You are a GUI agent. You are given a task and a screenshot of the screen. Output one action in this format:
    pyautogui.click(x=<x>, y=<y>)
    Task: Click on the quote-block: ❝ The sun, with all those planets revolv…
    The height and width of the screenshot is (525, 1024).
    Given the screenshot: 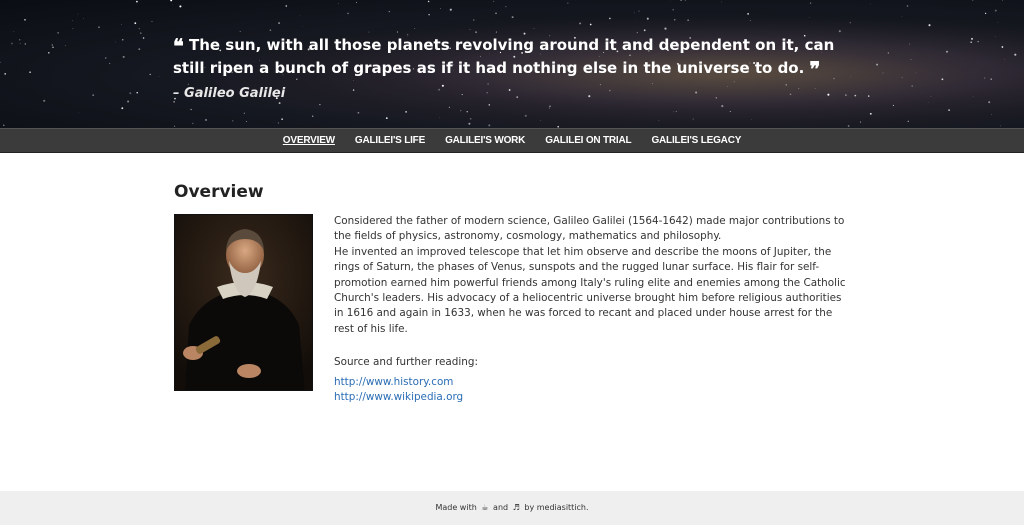 What is the action you would take?
    pyautogui.click(x=513, y=67)
    